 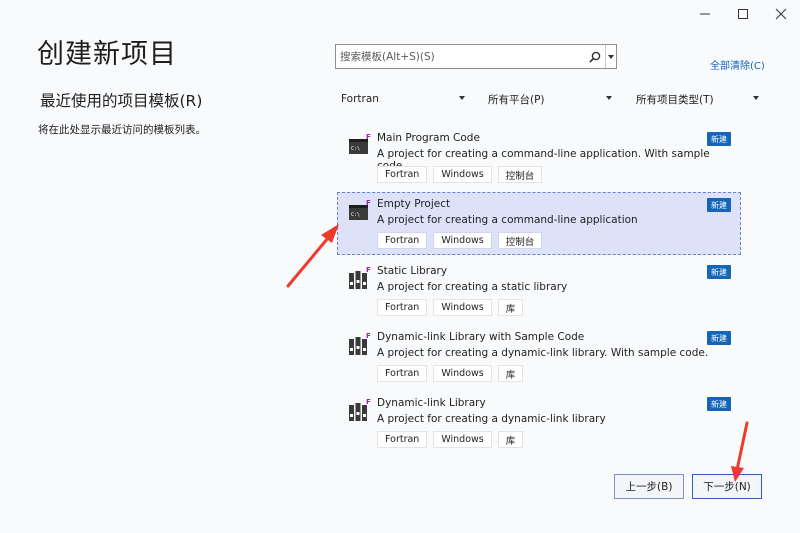 I want to click on template-search-box, so click(x=476, y=56).